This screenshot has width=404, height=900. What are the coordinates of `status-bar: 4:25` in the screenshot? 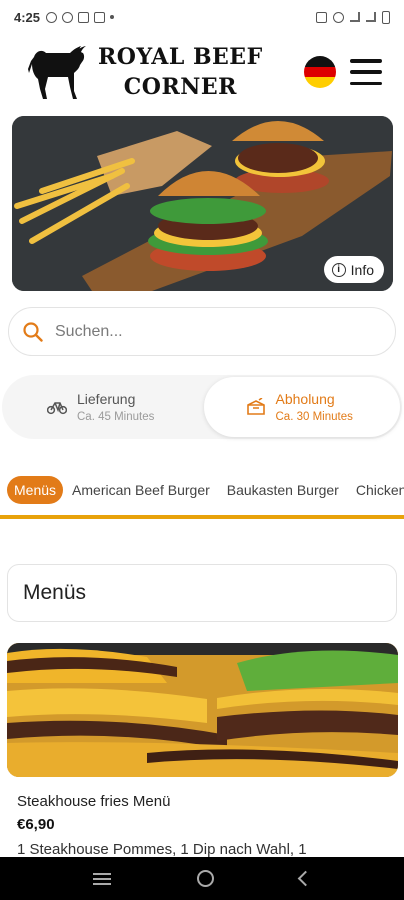 It's located at (202, 17).